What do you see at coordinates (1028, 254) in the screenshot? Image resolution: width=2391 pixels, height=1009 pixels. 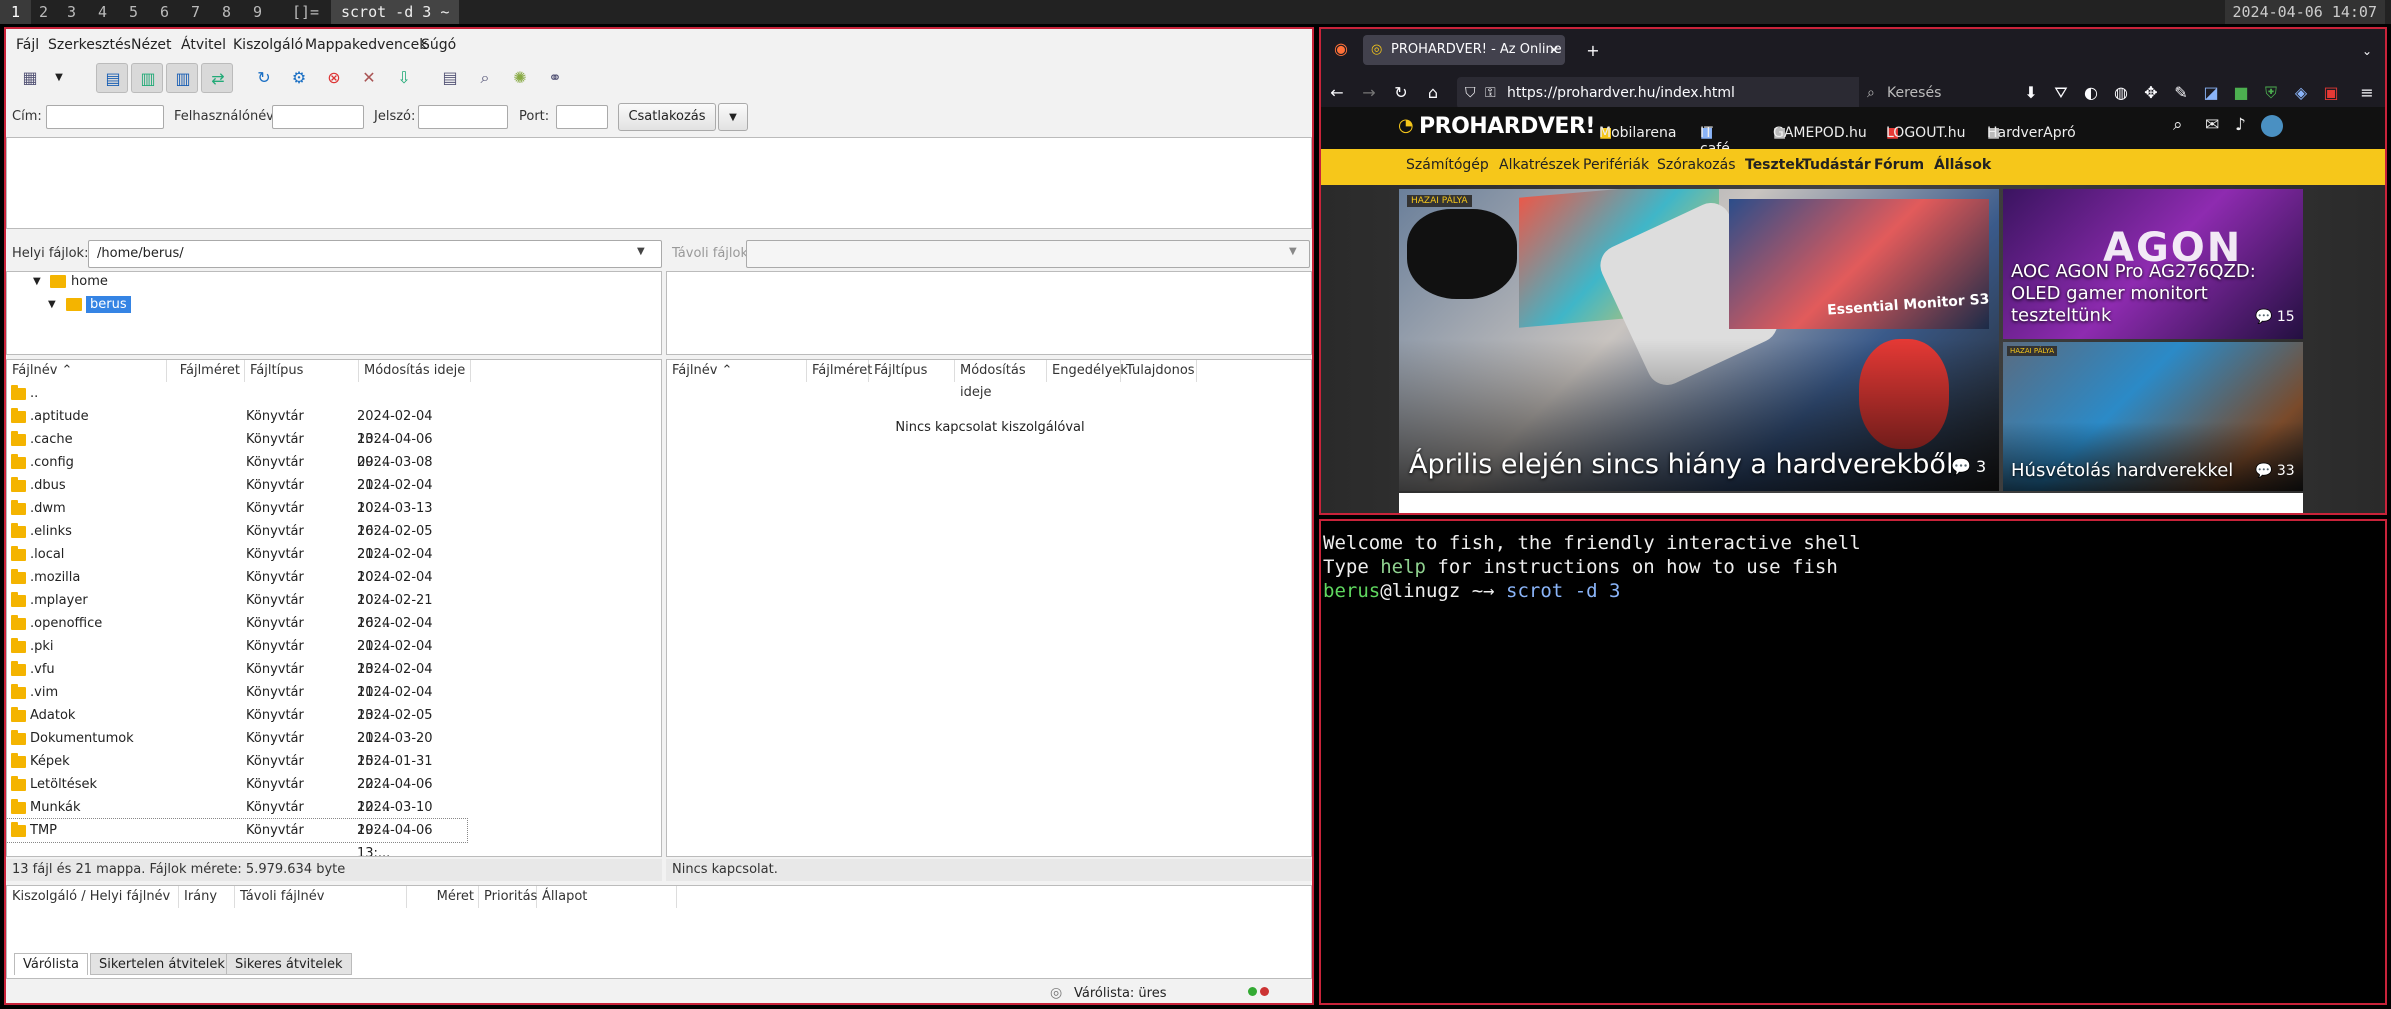 I see `remote-path-input` at bounding box center [1028, 254].